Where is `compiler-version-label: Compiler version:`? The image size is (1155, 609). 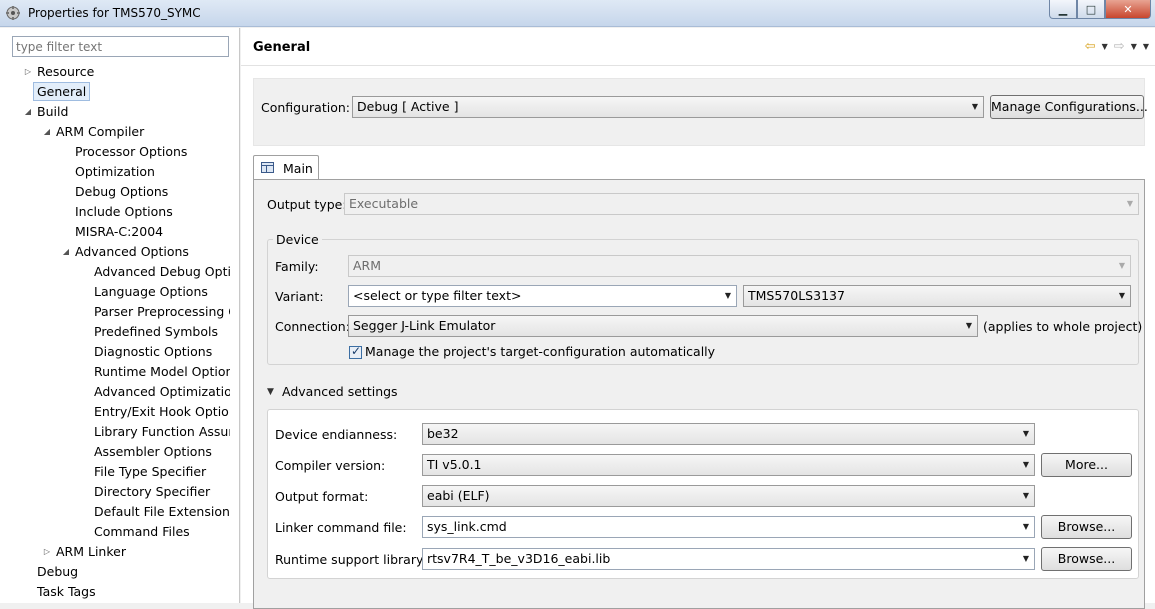 compiler-version-label: Compiler version: is located at coordinates (330, 465).